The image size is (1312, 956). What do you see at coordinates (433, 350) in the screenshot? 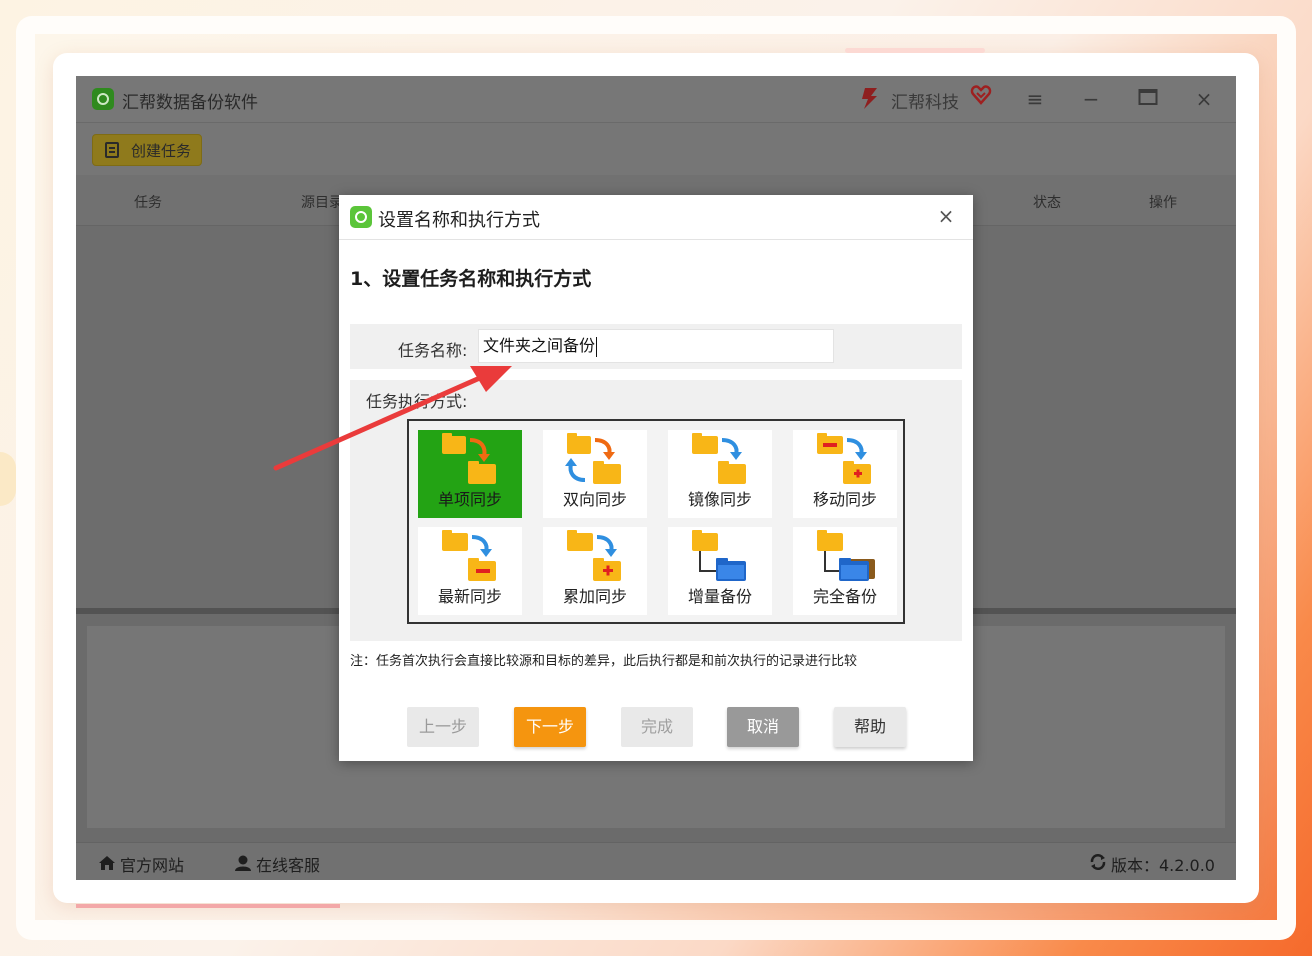
I see `task-name-label: 任务名称:` at bounding box center [433, 350].